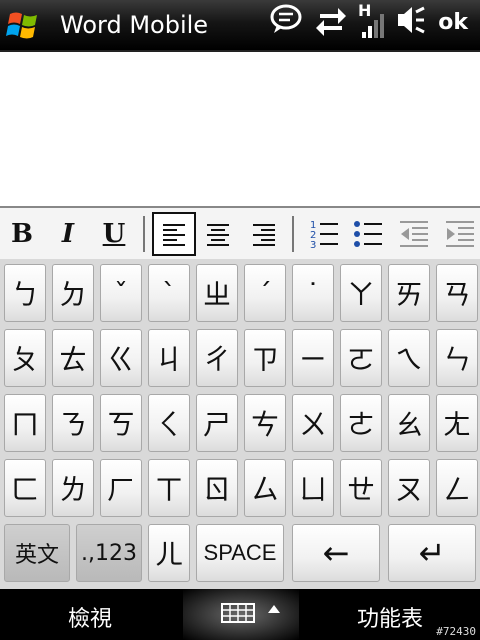  I want to click on zhuyin-key: ㄢ, so click(457, 293).